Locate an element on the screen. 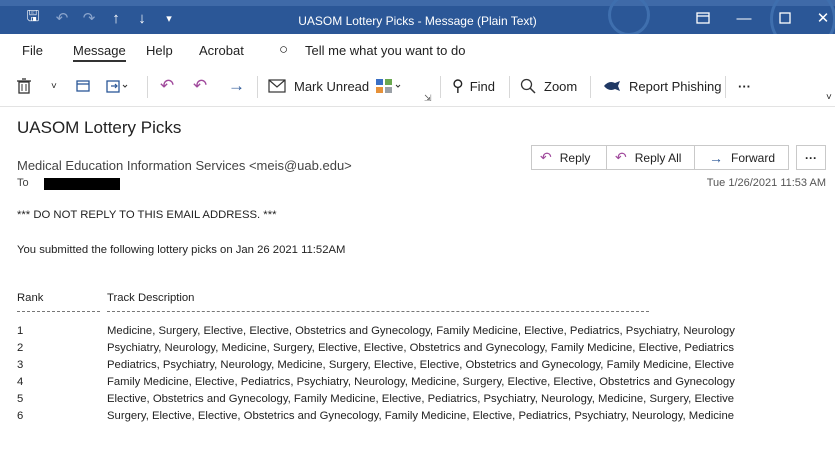 This screenshot has width=835, height=466. report-phishing-button: Report Phishing is located at coordinates (662, 86).